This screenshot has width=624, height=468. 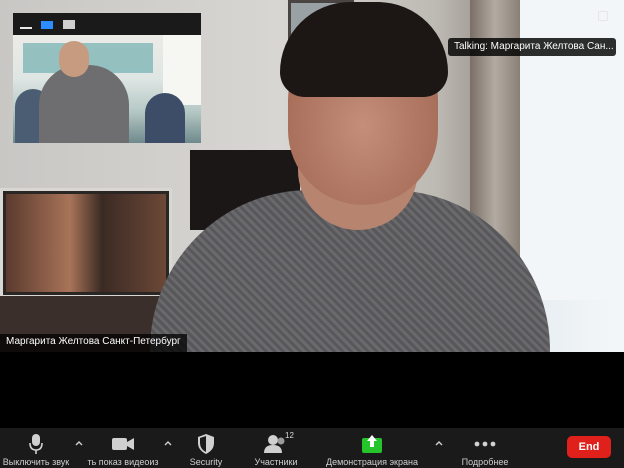 I want to click on participants-button: Участники, so click(x=276, y=448).